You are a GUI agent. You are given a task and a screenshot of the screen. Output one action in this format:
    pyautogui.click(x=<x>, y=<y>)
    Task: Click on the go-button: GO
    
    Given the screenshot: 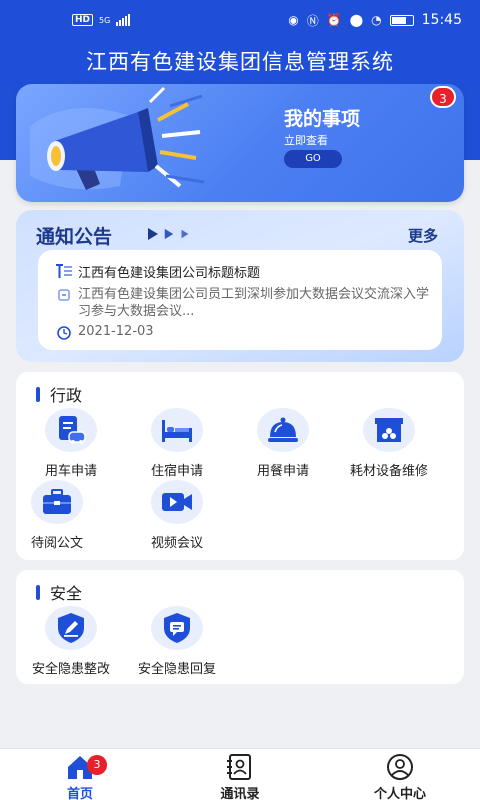 What is the action you would take?
    pyautogui.click(x=313, y=159)
    